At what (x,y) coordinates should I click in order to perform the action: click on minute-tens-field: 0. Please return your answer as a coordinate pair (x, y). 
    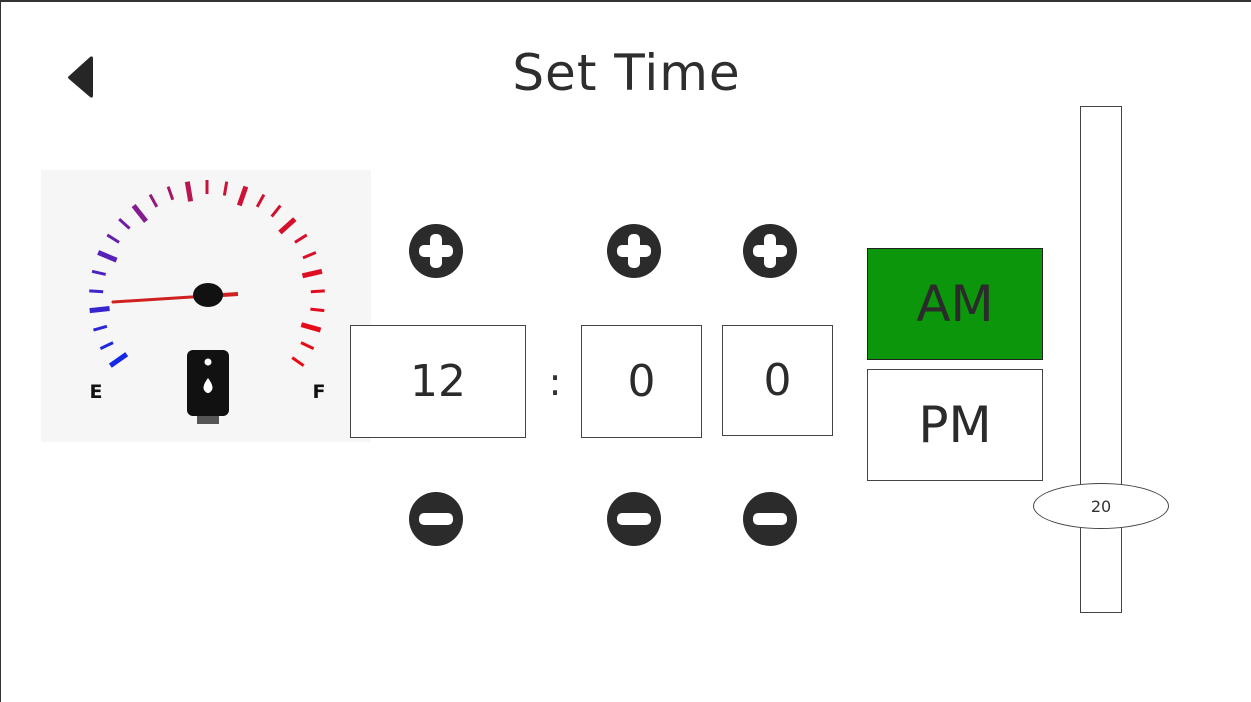
    Looking at the image, I should click on (641, 381).